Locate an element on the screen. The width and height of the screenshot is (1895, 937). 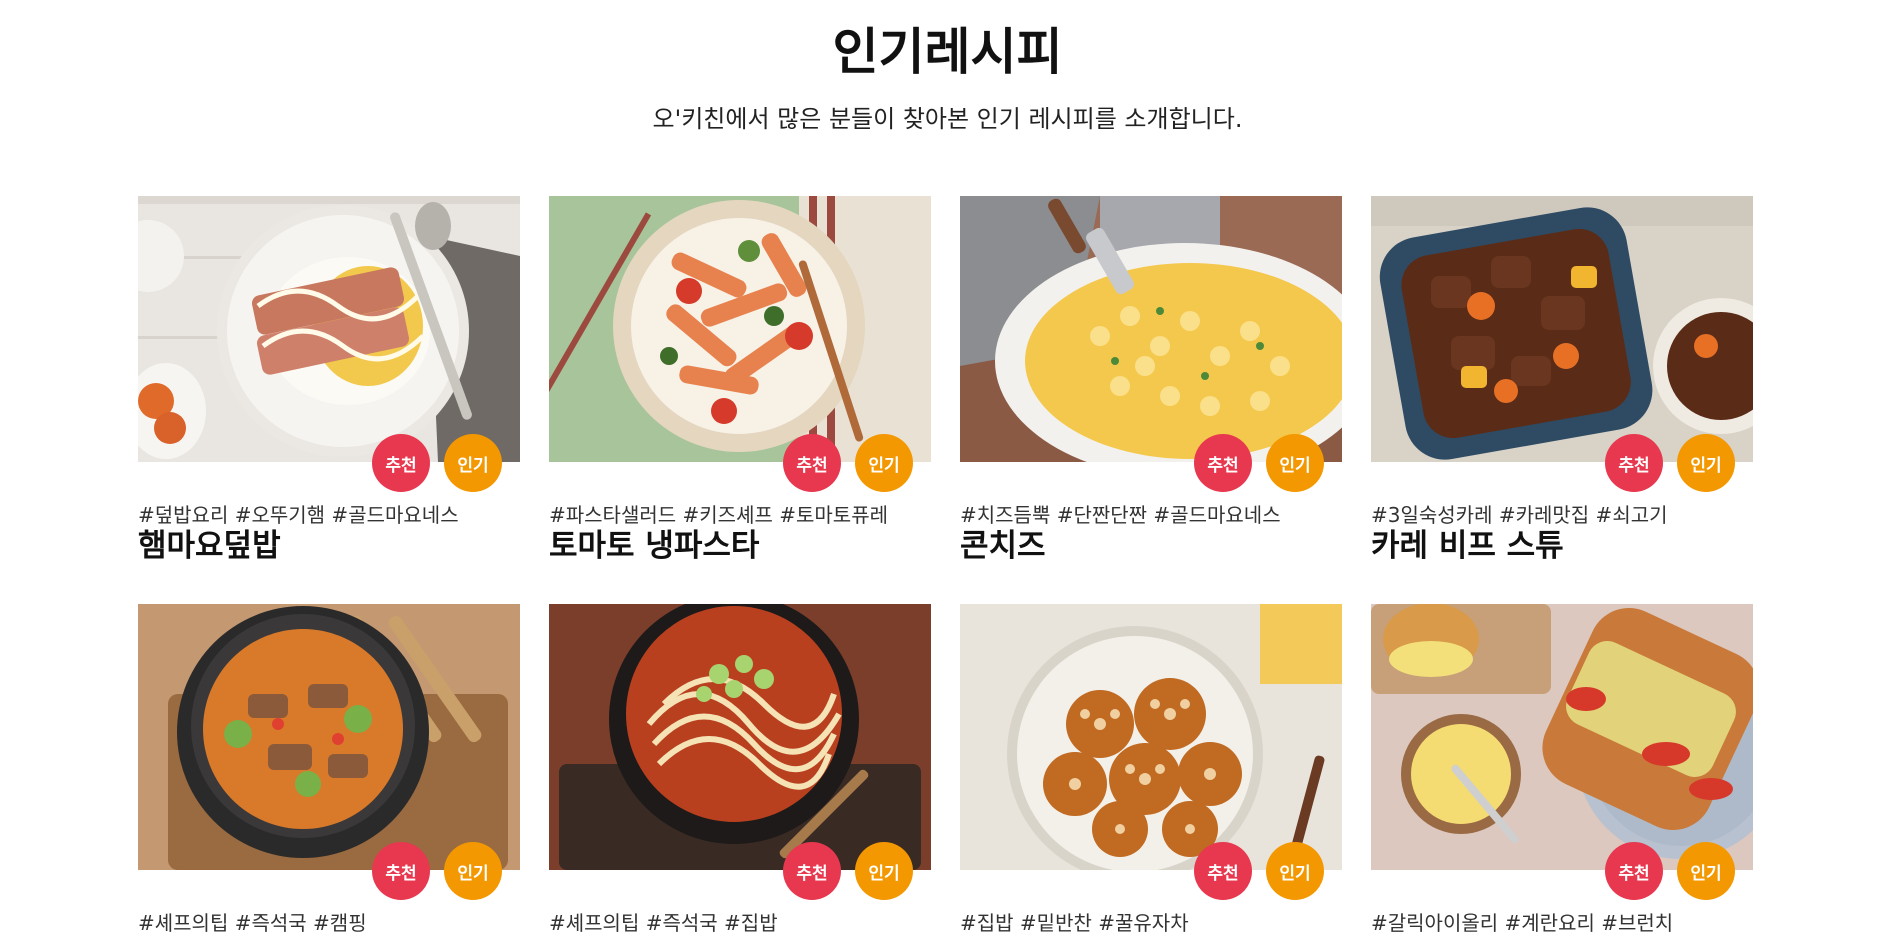
braised-lotus-root-image is located at coordinates (1151, 737).